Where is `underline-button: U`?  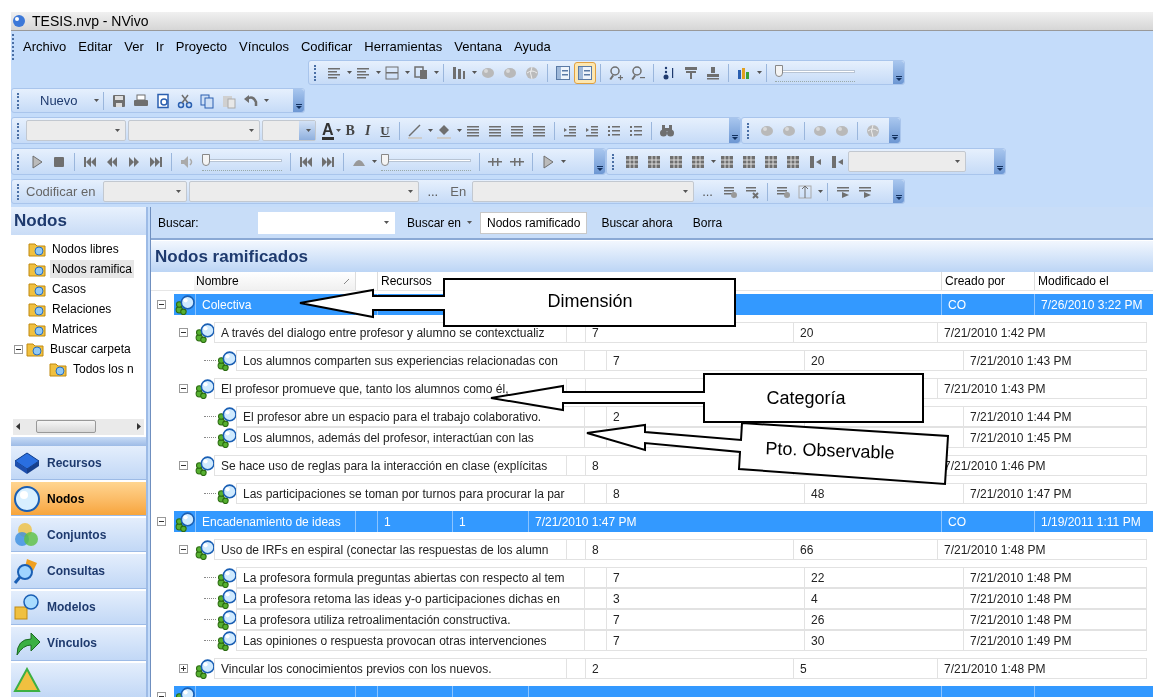
underline-button: U is located at coordinates (385, 130).